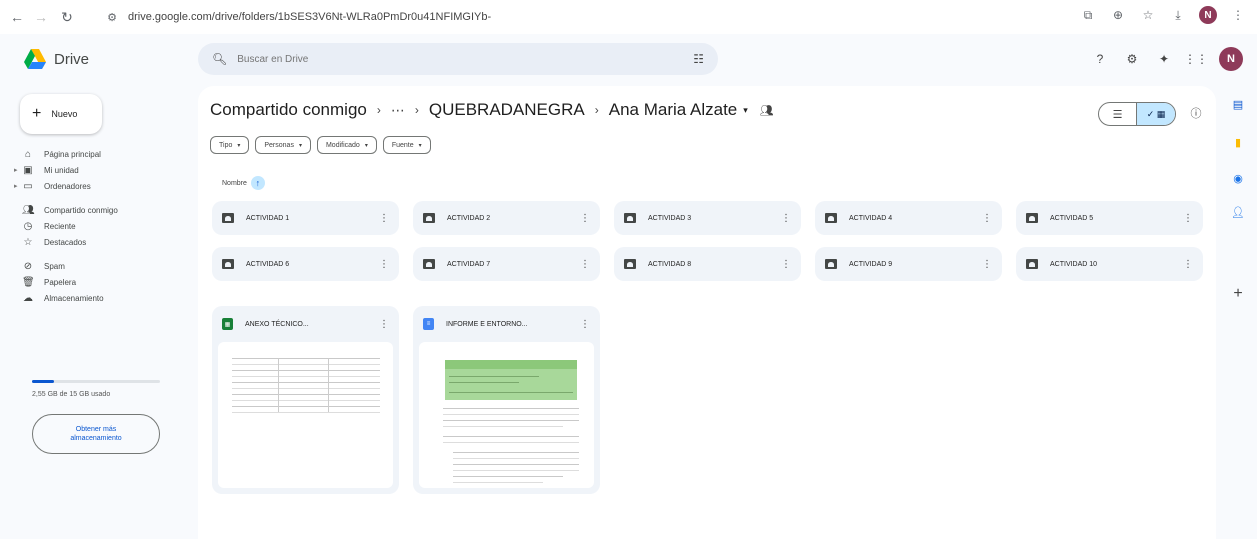  What do you see at coordinates (112, 17) in the screenshot?
I see `site-info-icon: ⚙` at bounding box center [112, 17].